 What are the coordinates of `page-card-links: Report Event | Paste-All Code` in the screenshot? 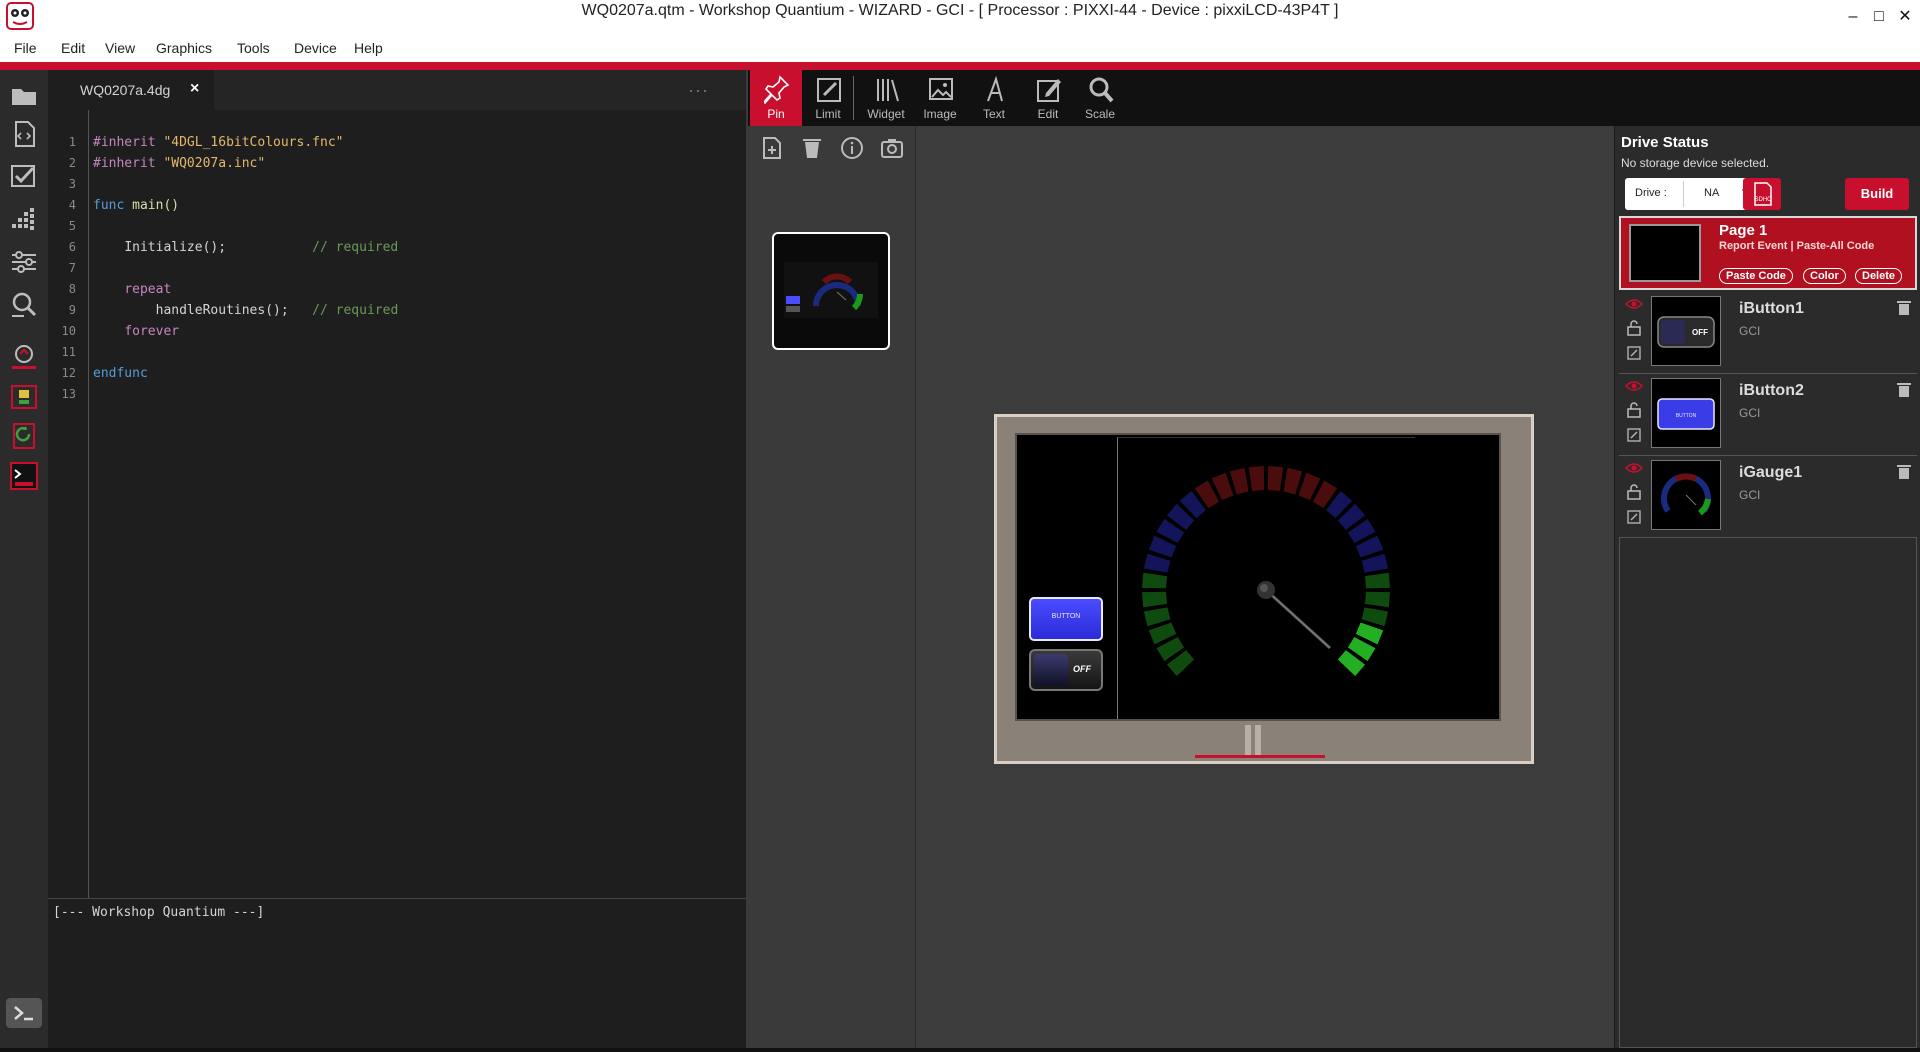 It's located at (1796, 246).